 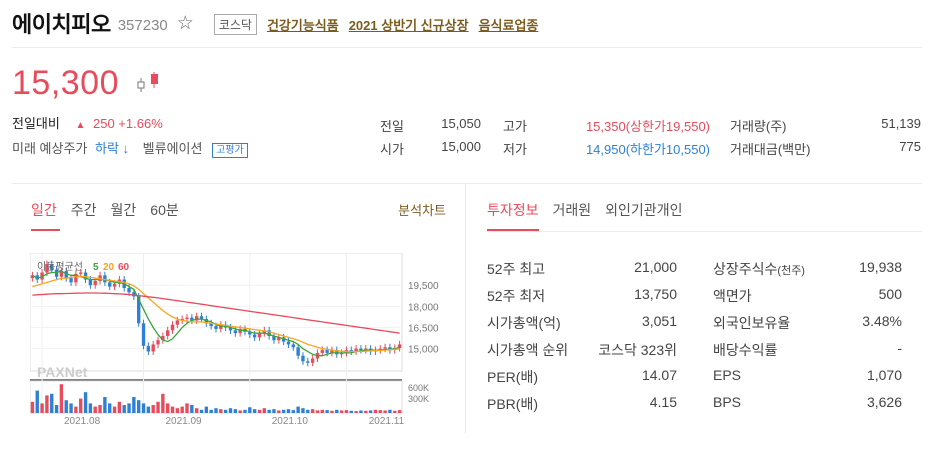 What do you see at coordinates (727, 375) in the screenshot?
I see `invest-label: EPS` at bounding box center [727, 375].